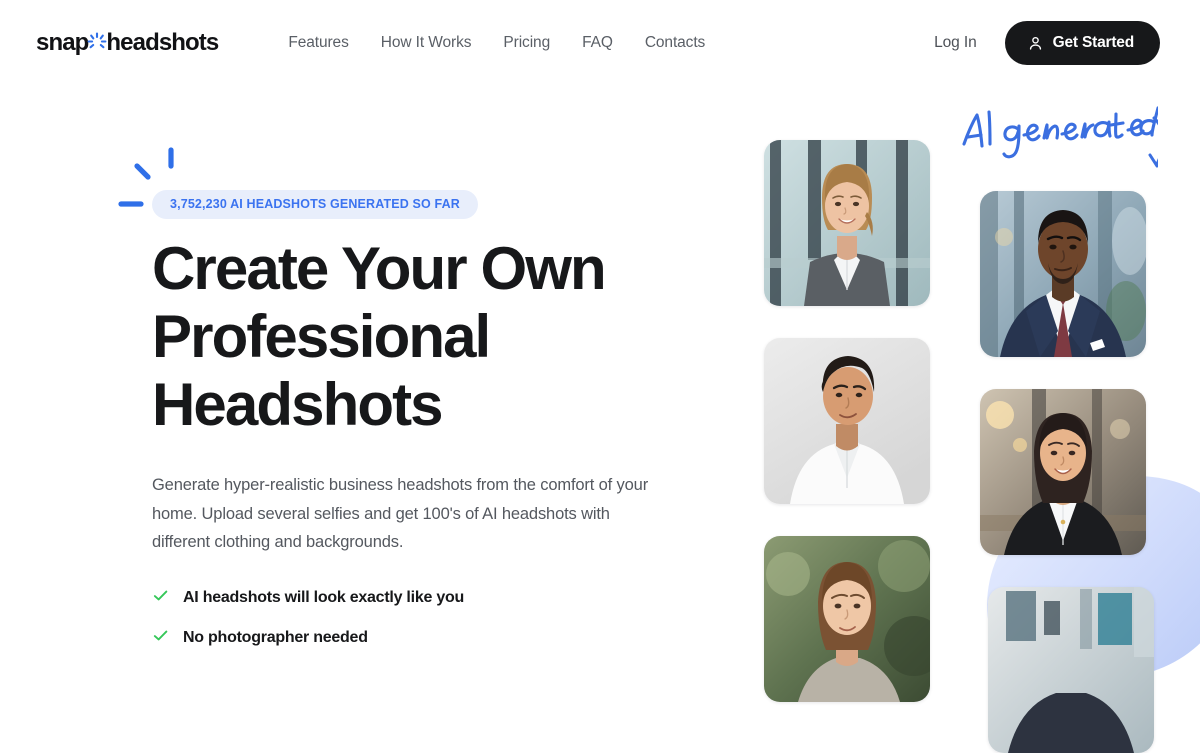 This screenshot has width=1200, height=753. What do you see at coordinates (315, 204) in the screenshot?
I see `stat-badge: 3,752,230 AI HEADSHOTS GENERATED SO FAR` at bounding box center [315, 204].